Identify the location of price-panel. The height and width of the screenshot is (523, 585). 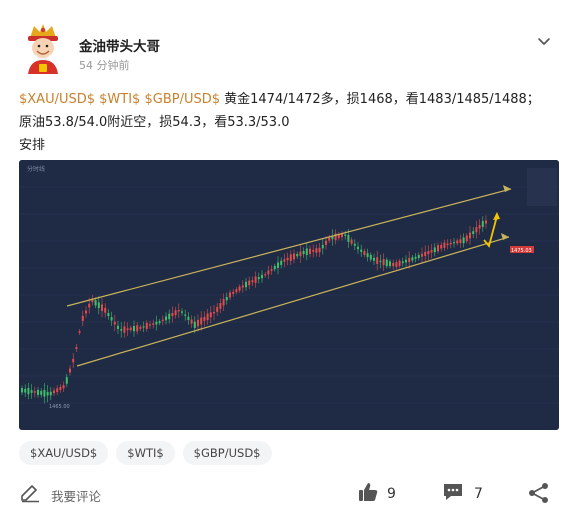
(542, 187).